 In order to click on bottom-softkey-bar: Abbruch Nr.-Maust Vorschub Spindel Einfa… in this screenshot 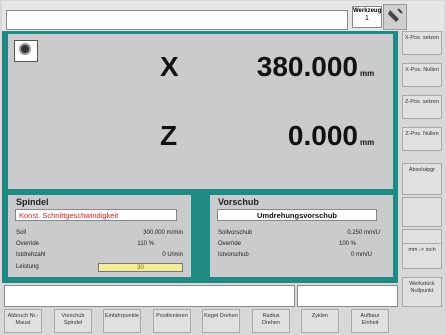, I will do `click(201, 321)`.